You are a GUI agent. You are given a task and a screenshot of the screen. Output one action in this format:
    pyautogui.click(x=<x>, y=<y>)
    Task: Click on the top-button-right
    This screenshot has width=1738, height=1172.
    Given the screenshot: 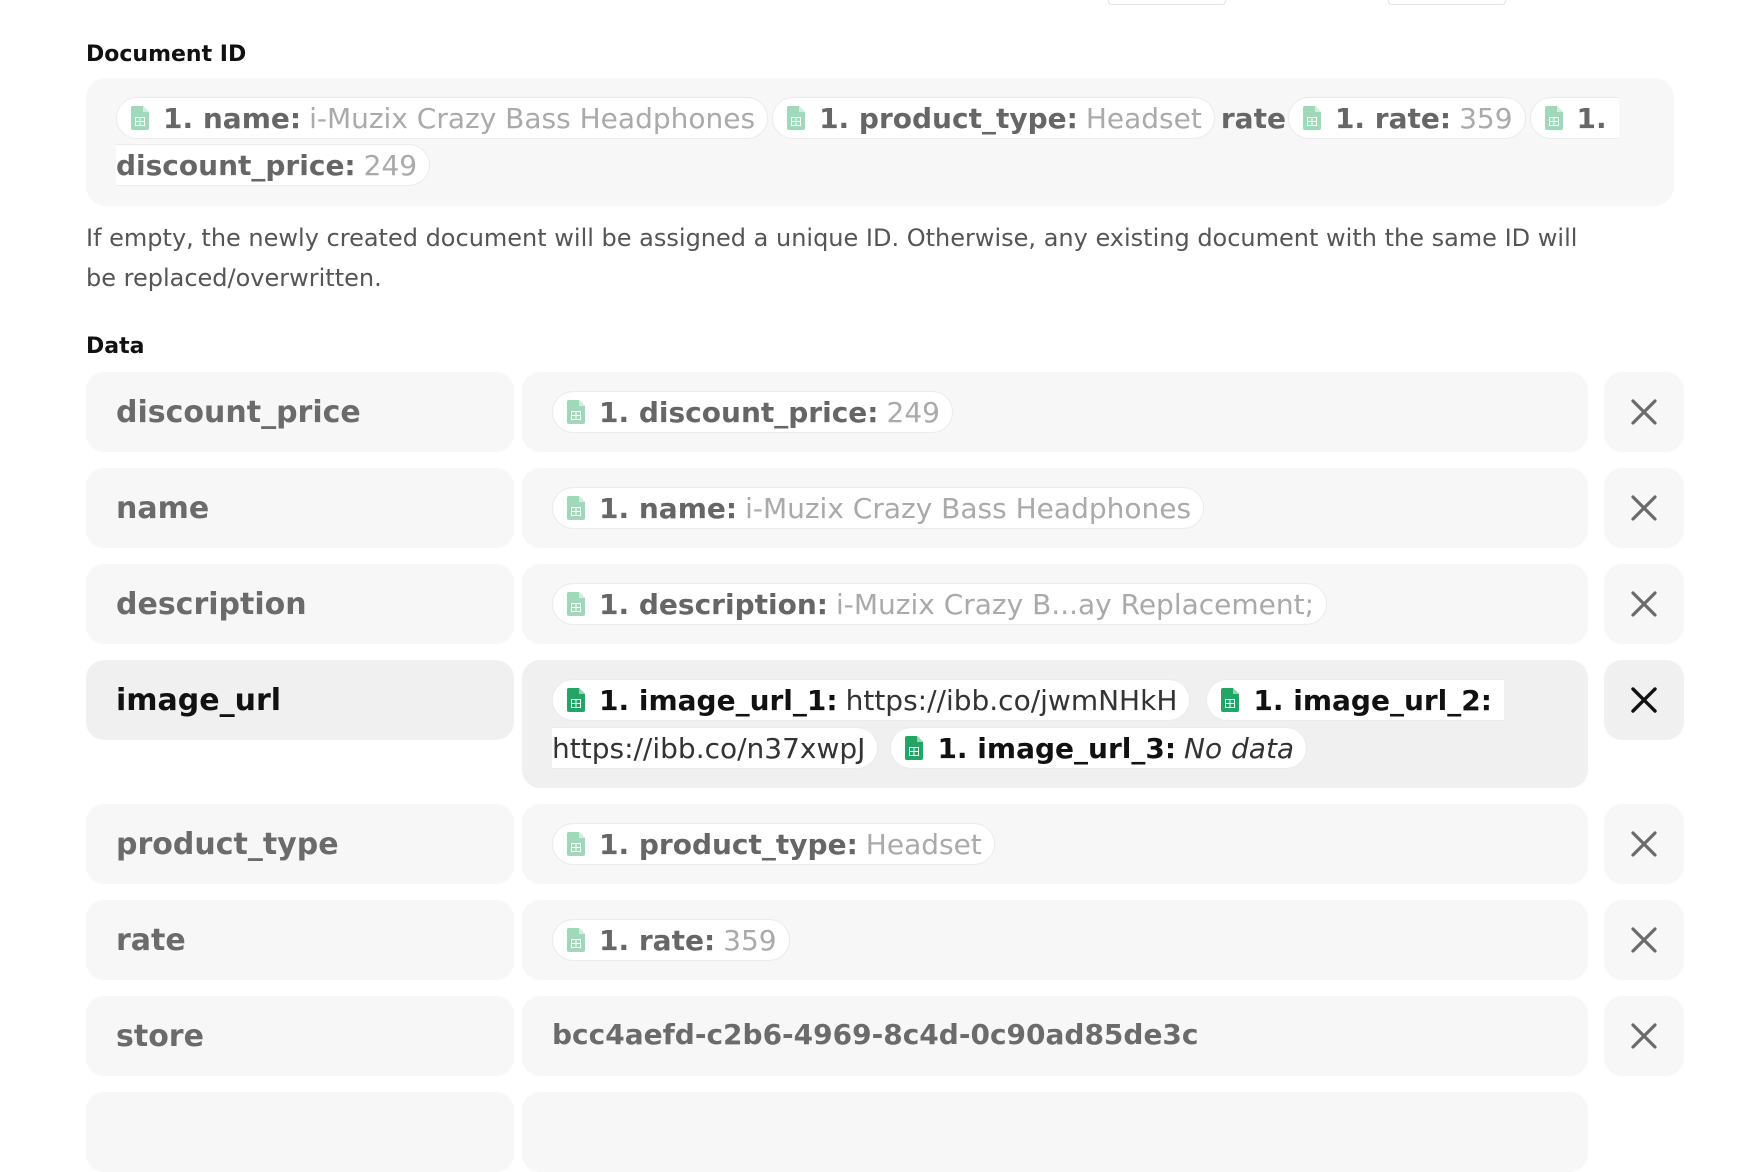 What is the action you would take?
    pyautogui.click(x=1447, y=2)
    